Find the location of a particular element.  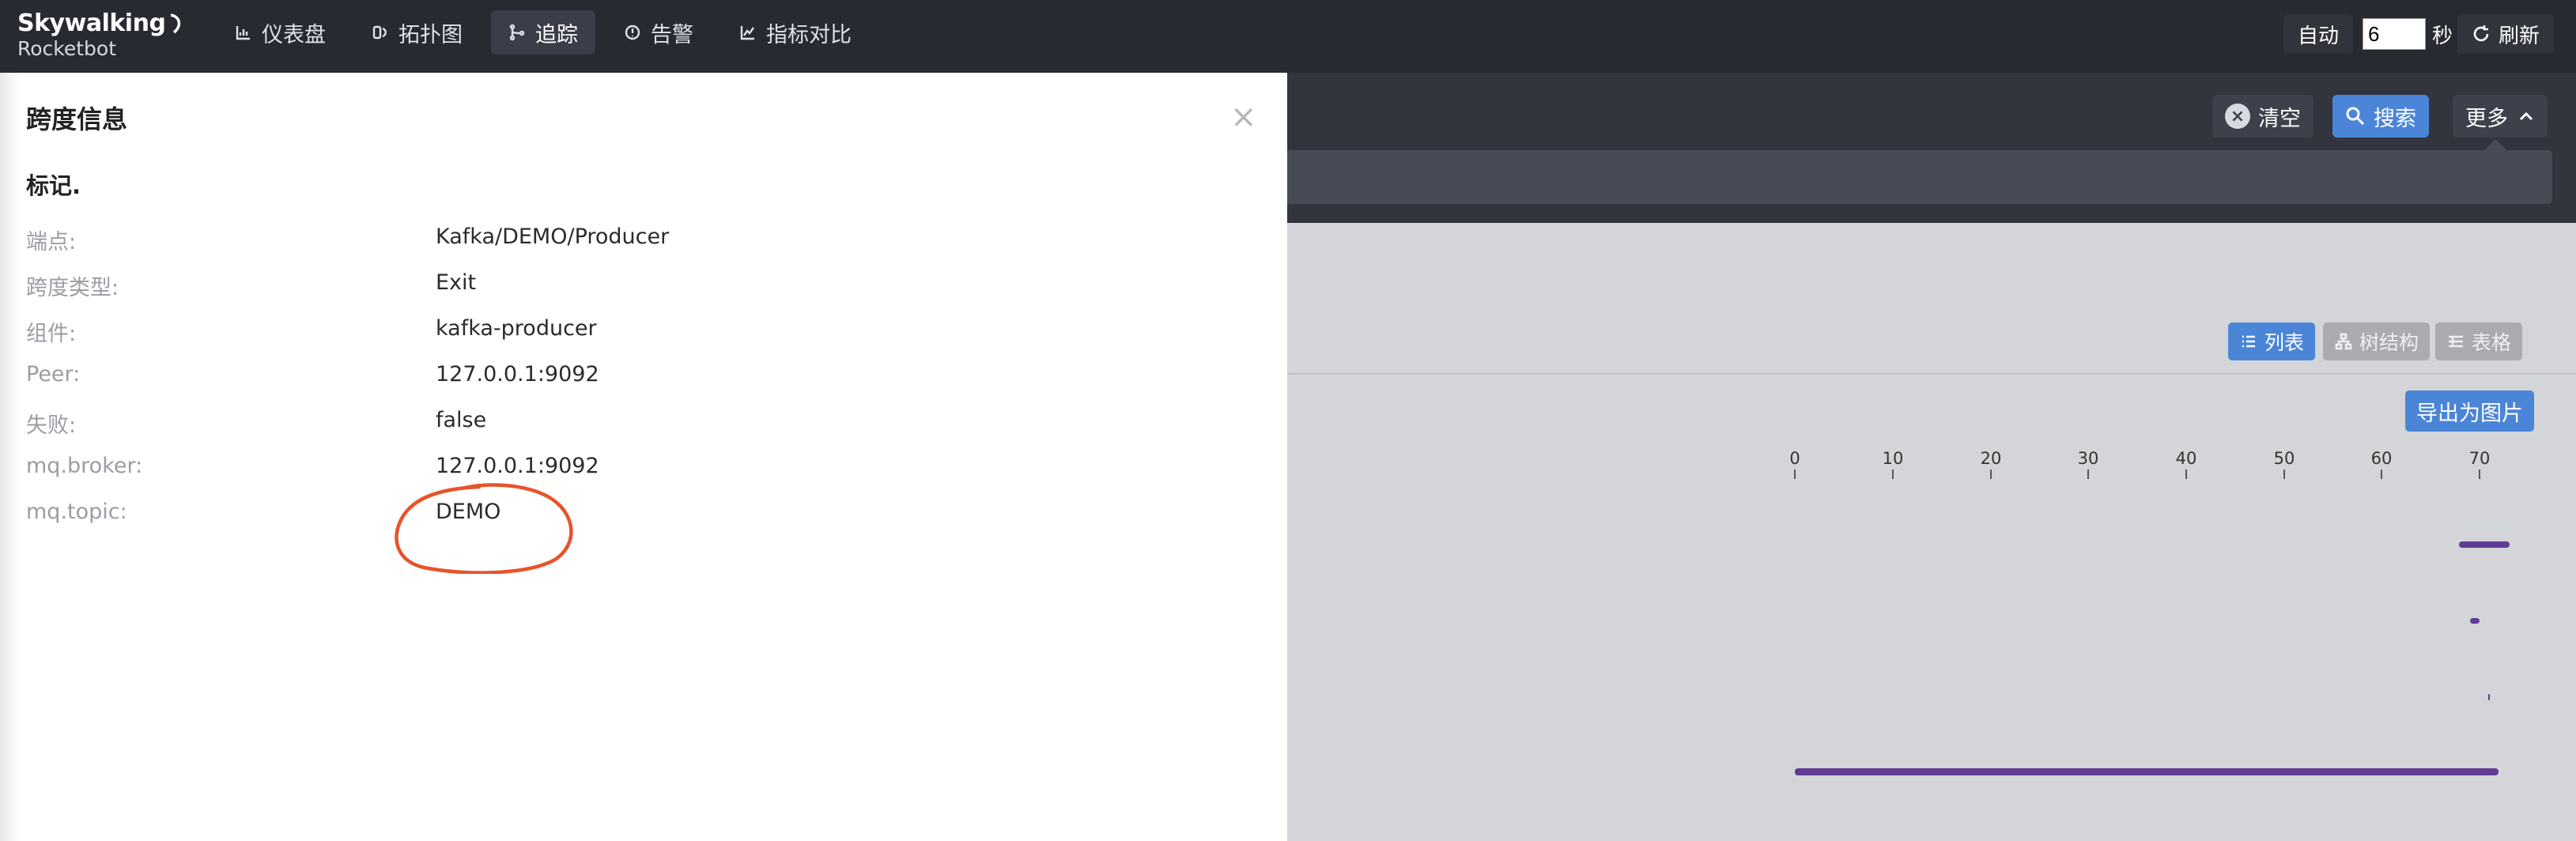

axis-tick-label: 50 is located at coordinates (2284, 458).